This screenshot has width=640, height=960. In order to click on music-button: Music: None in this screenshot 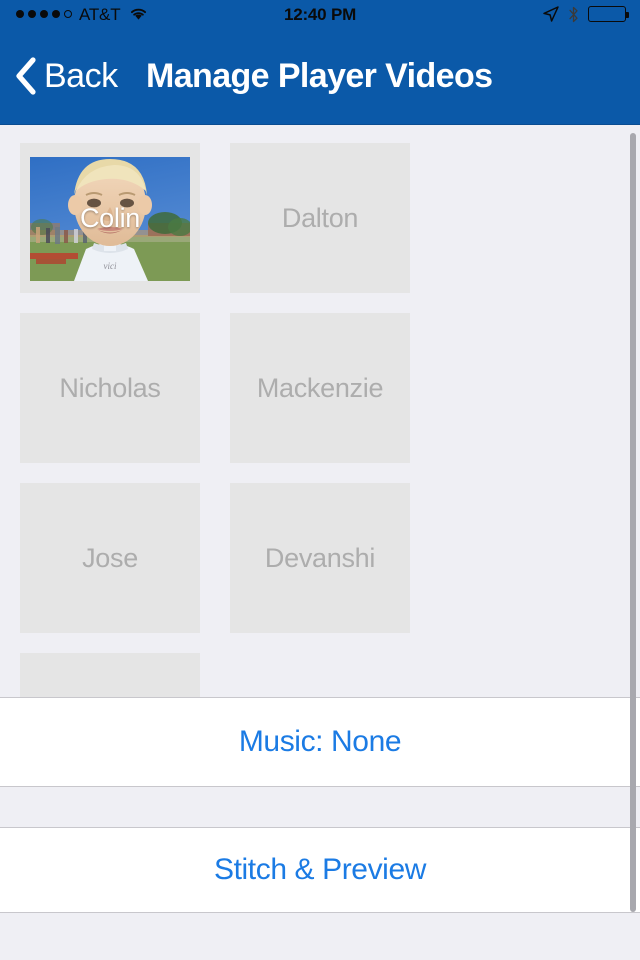, I will do `click(320, 742)`.